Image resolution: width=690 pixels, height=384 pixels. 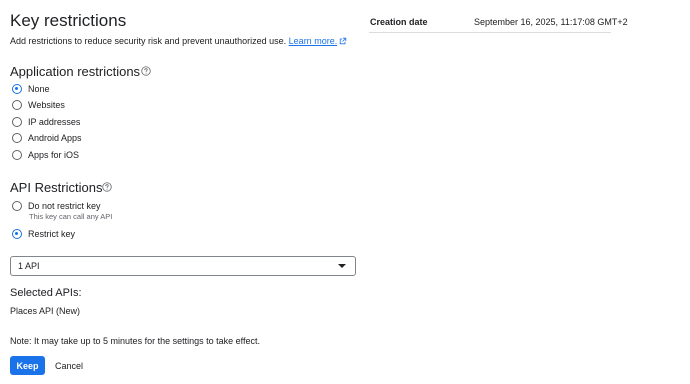 What do you see at coordinates (46, 293) in the screenshot?
I see `selected-apis-heading: Selected APIs:` at bounding box center [46, 293].